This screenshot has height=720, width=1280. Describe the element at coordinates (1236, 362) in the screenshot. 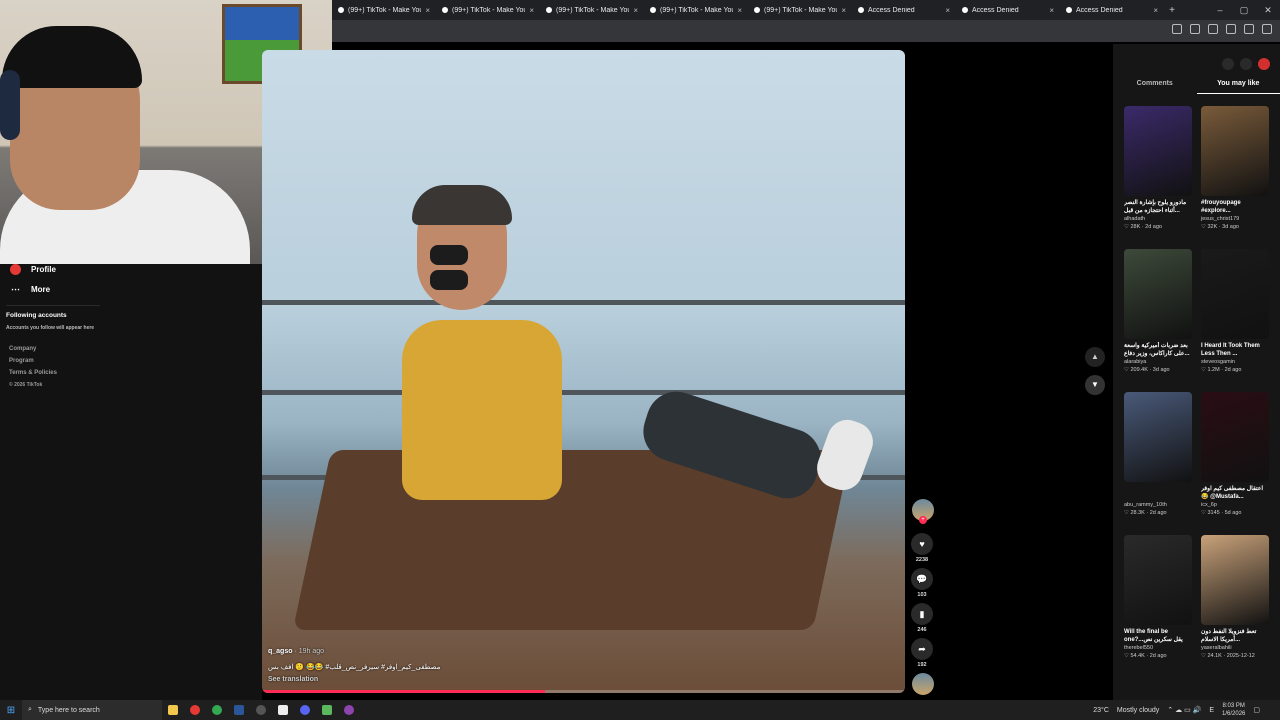

I see `card-username: steveosgamin` at that location.